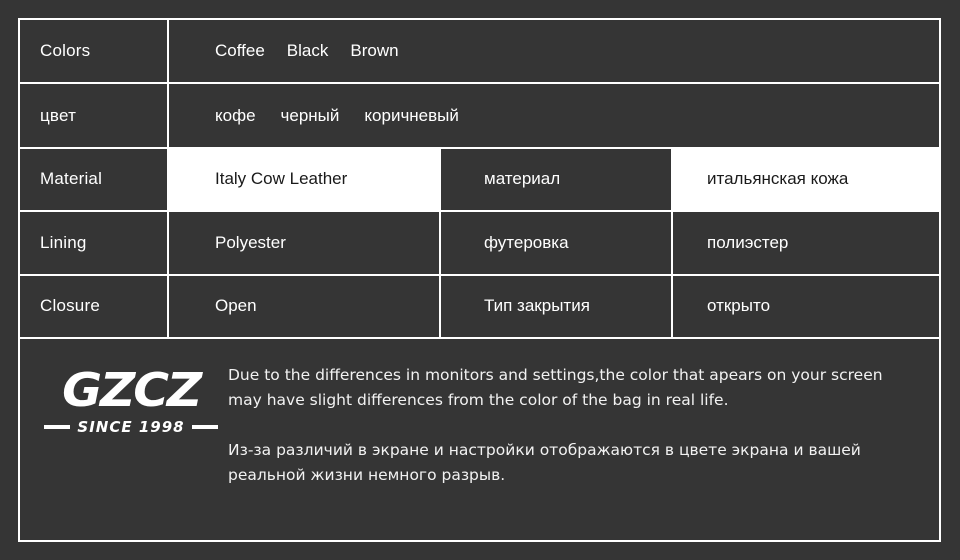 Image resolution: width=960 pixels, height=560 pixels. I want to click on color-option-black-ru: черный, so click(310, 115).